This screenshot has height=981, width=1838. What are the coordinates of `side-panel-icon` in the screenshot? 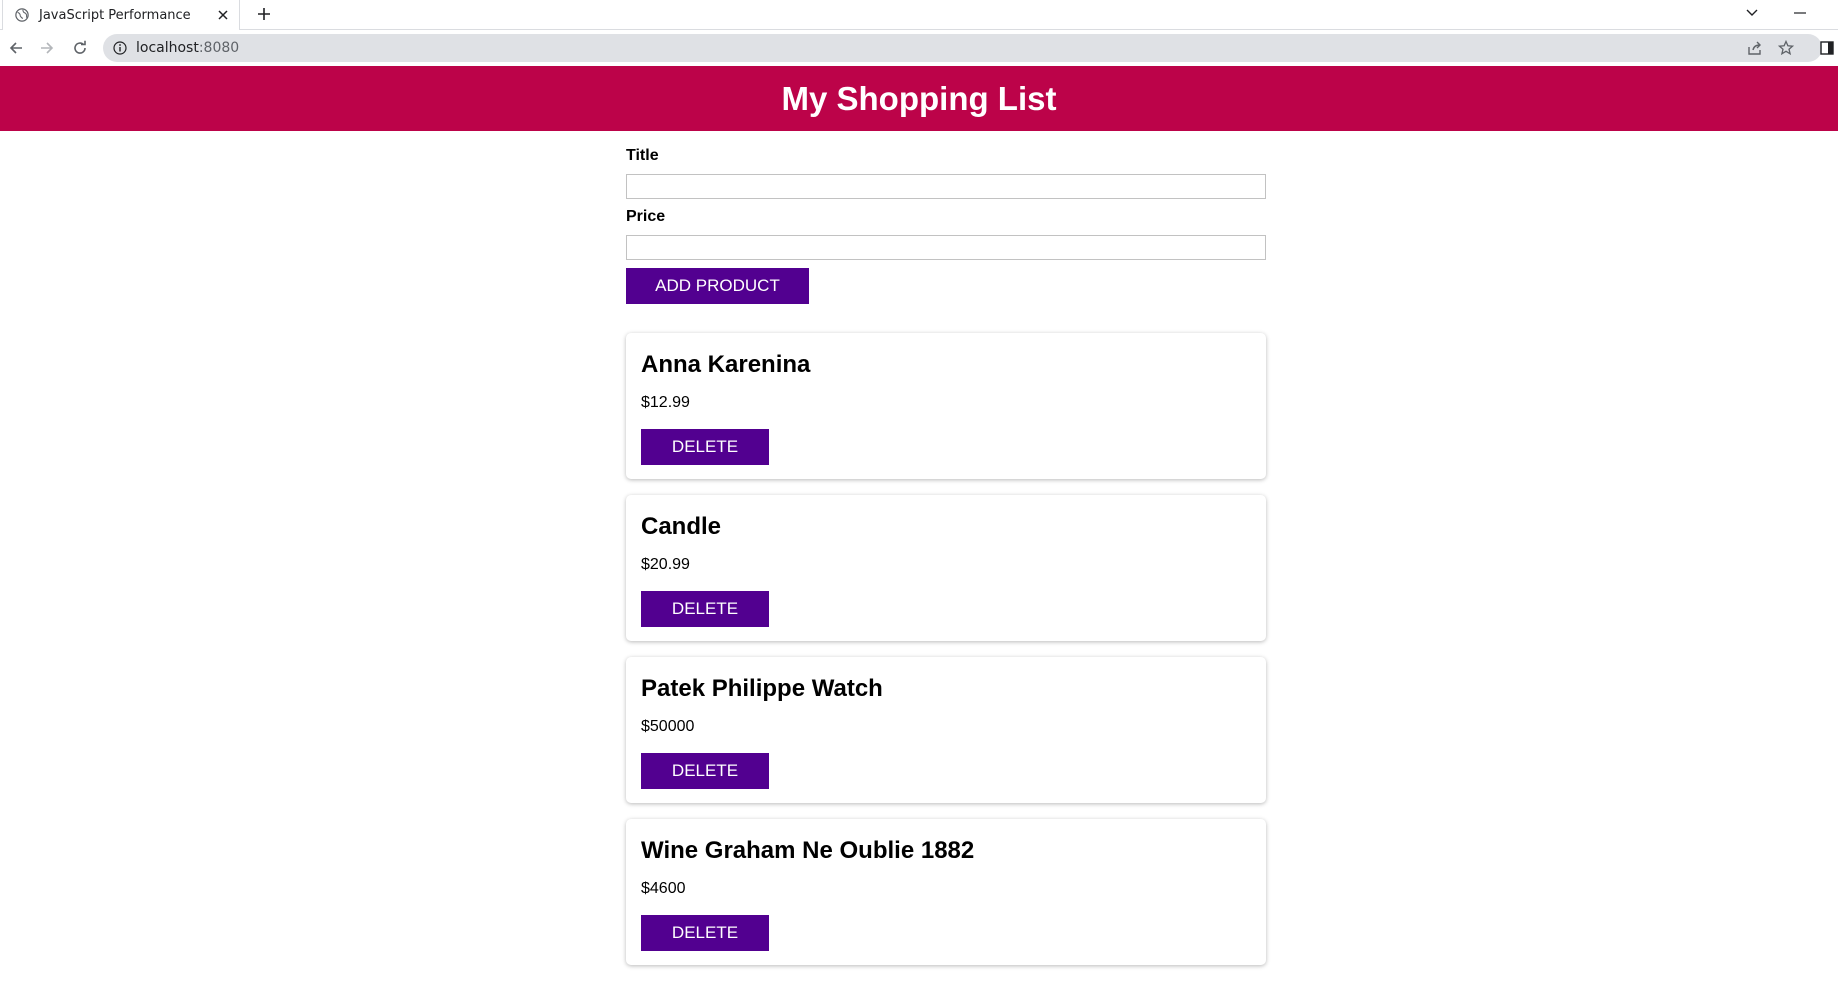 It's located at (1827, 48).